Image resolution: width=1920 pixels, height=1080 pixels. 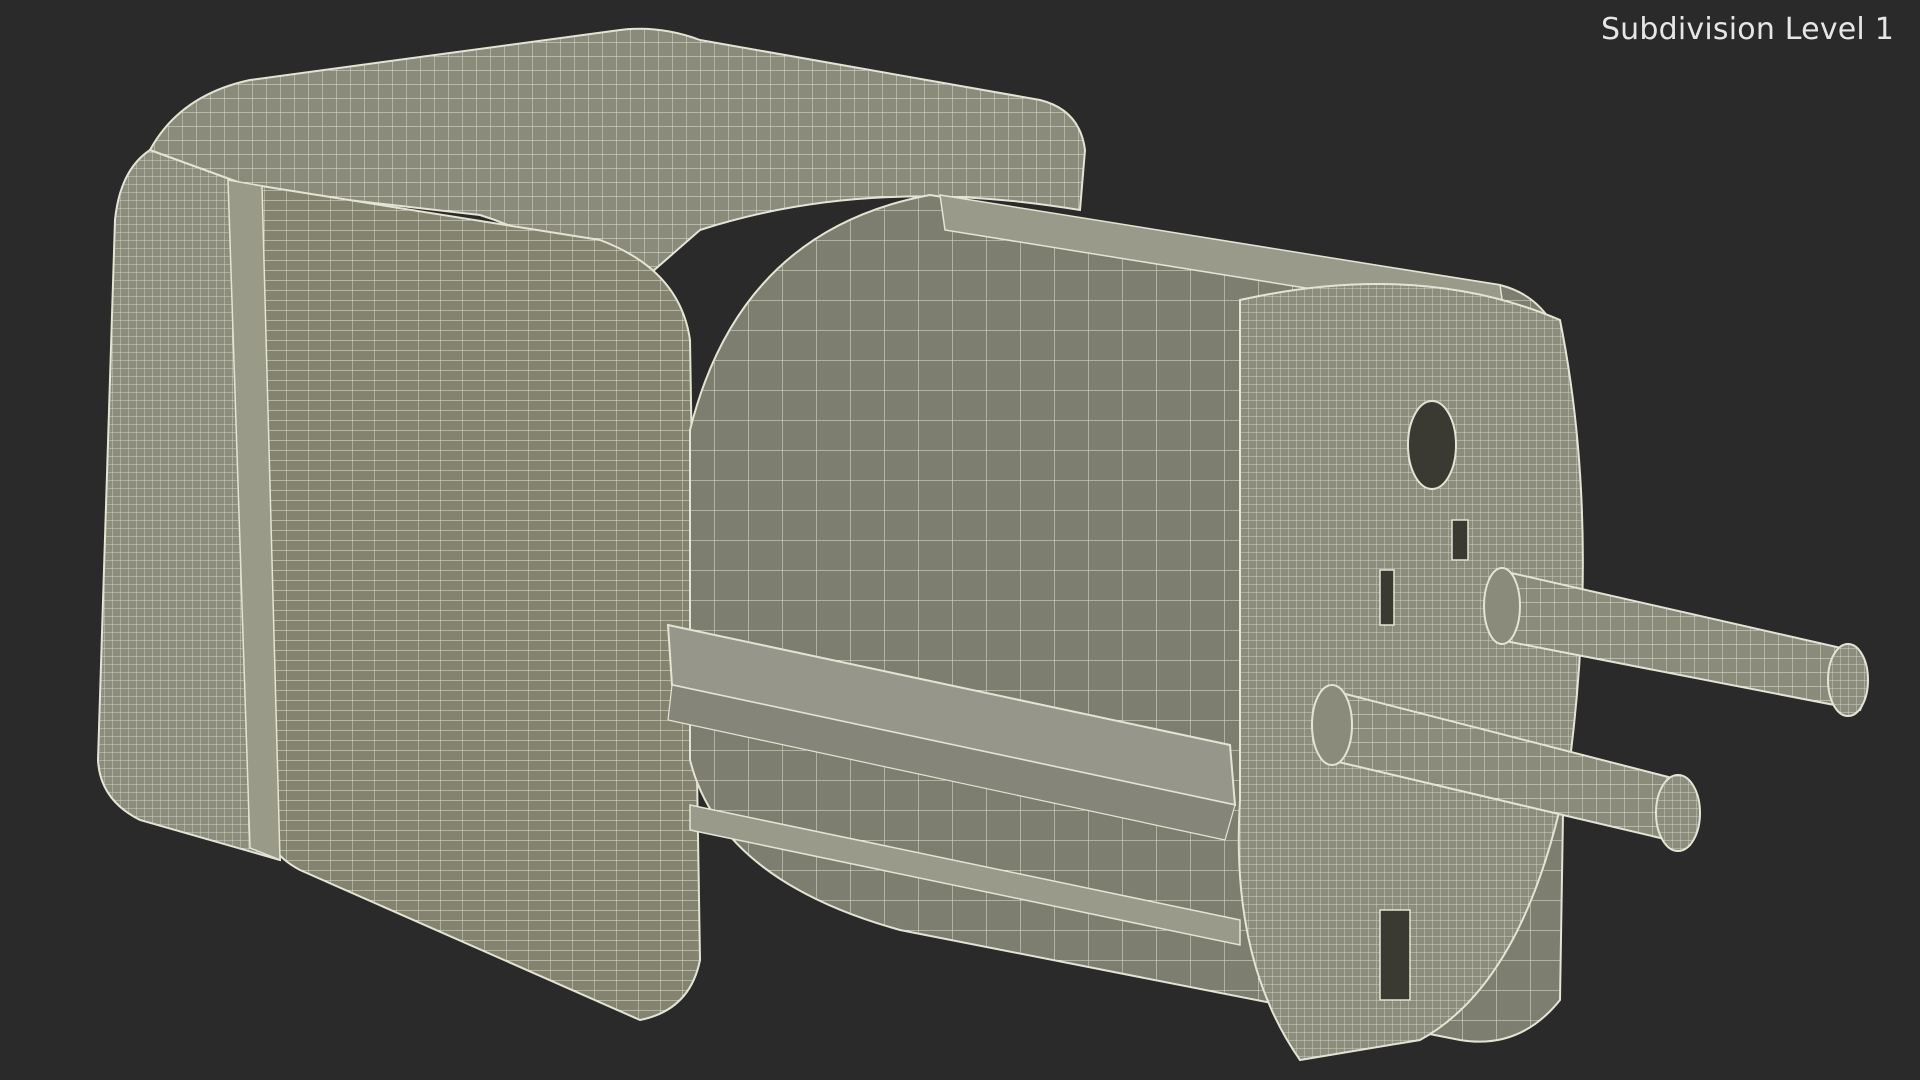 I want to click on slot-upper, so click(x=1460, y=540).